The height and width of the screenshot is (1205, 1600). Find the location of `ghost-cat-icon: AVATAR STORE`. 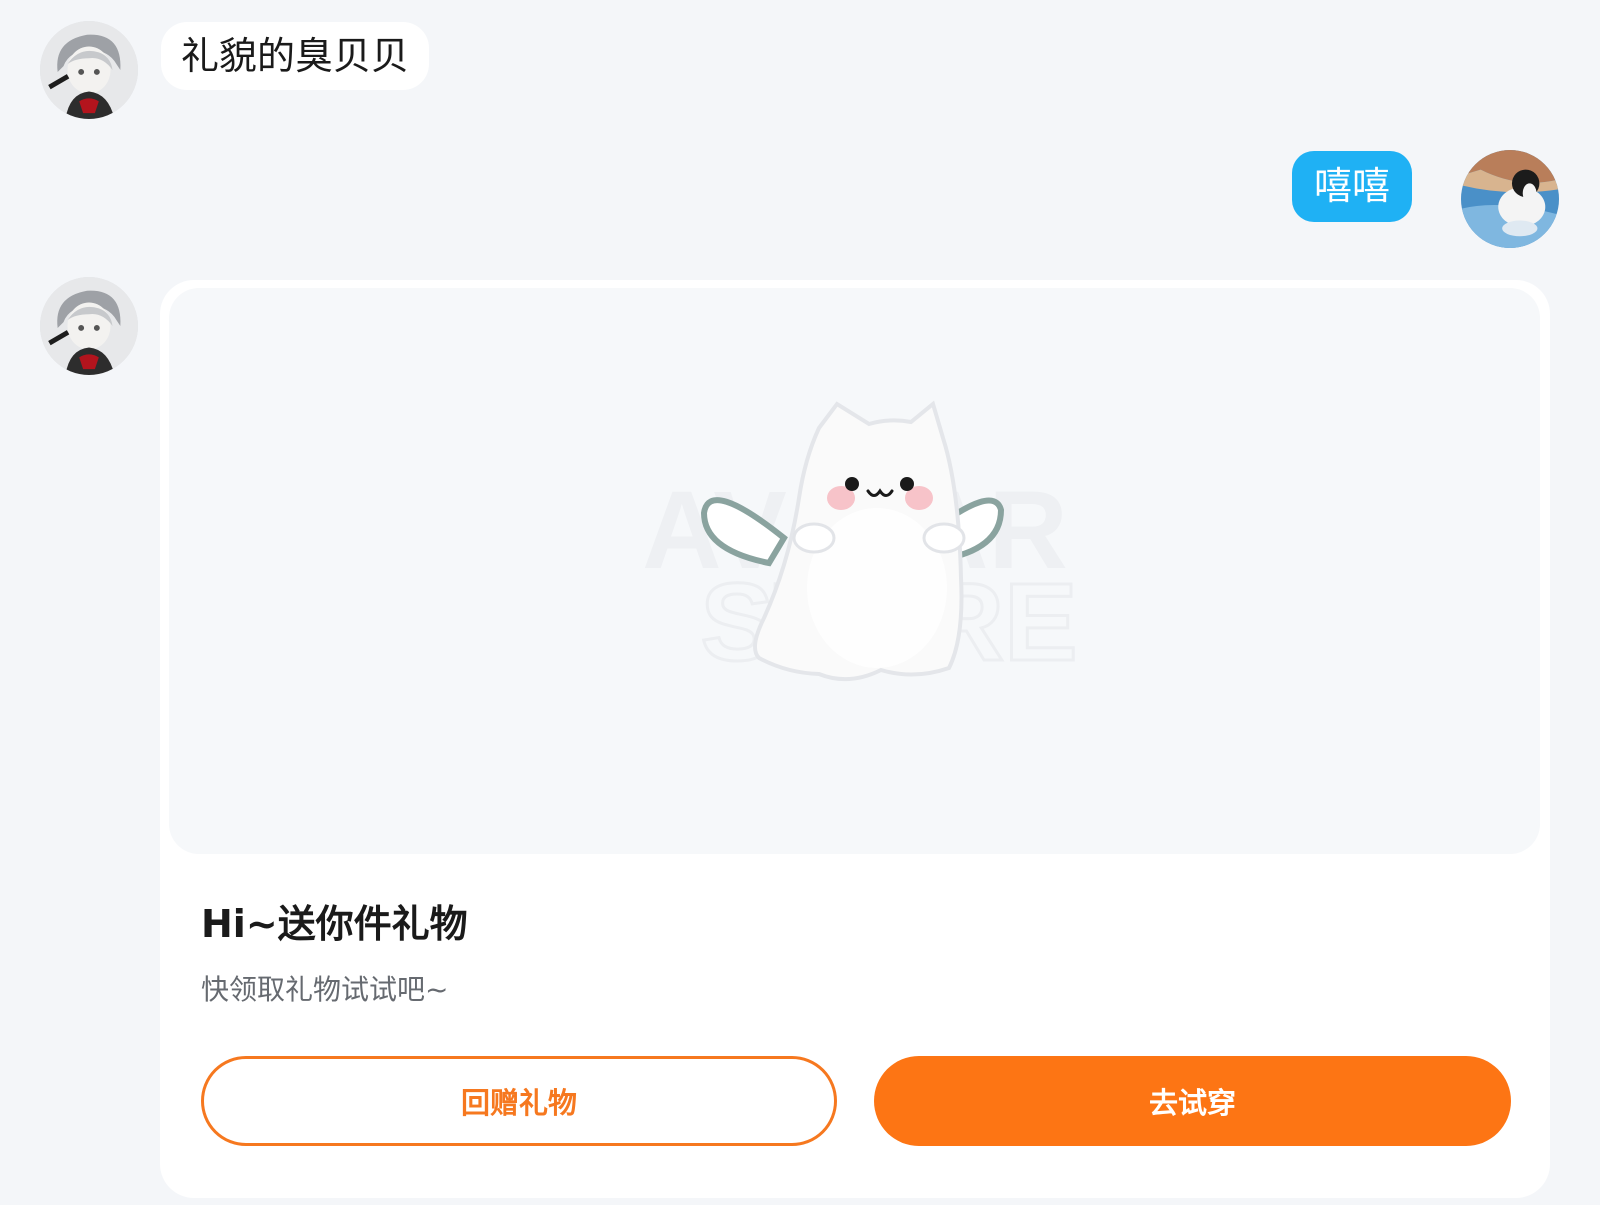

ghost-cat-icon: AVATAR STORE is located at coordinates (860, 543).